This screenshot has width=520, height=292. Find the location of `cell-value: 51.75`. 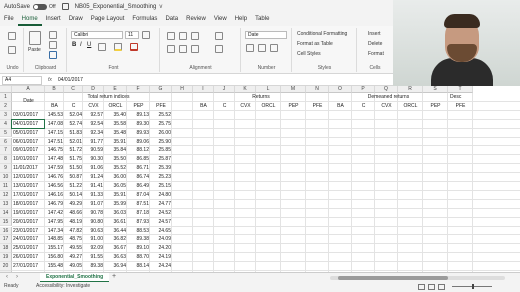

cell-value: 51.75 is located at coordinates (73, 159).